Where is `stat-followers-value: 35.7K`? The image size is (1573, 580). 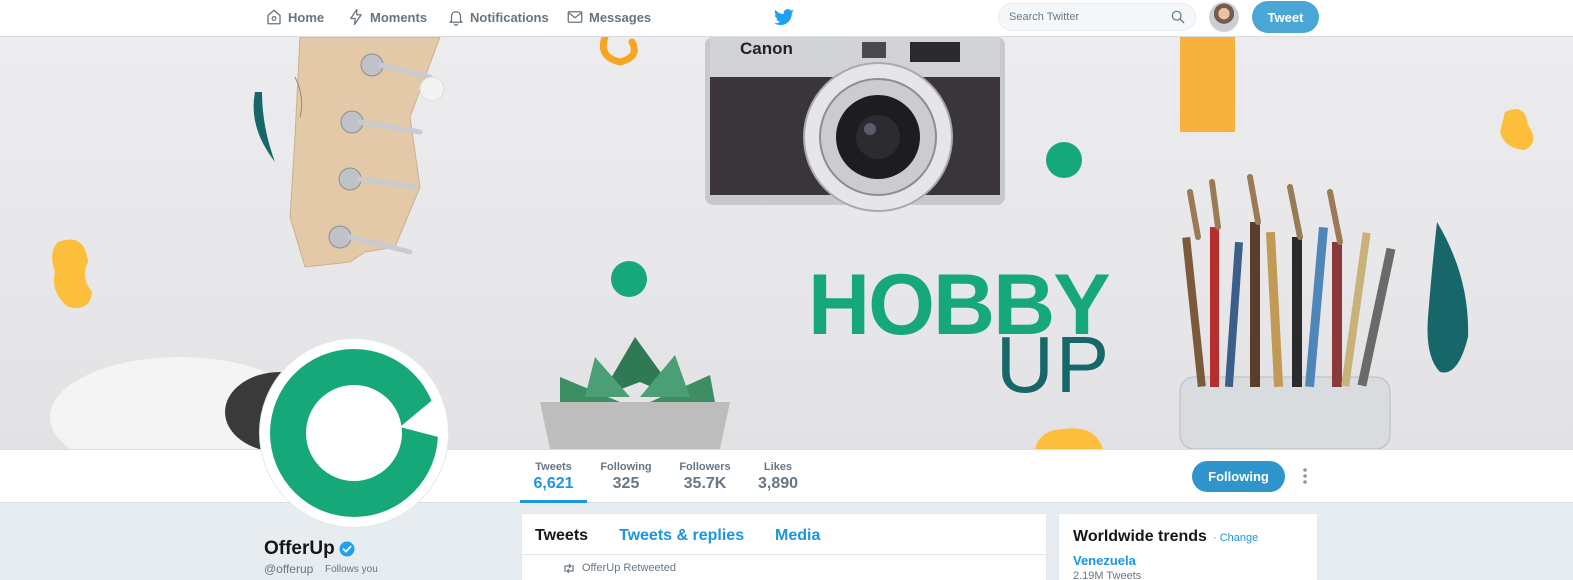 stat-followers-value: 35.7K is located at coordinates (705, 483).